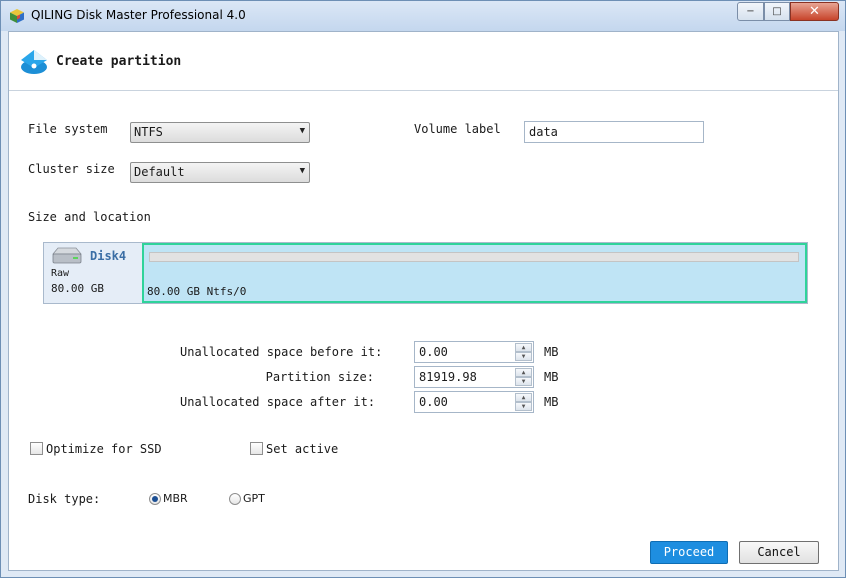  I want to click on close-button: ✕, so click(814, 11).